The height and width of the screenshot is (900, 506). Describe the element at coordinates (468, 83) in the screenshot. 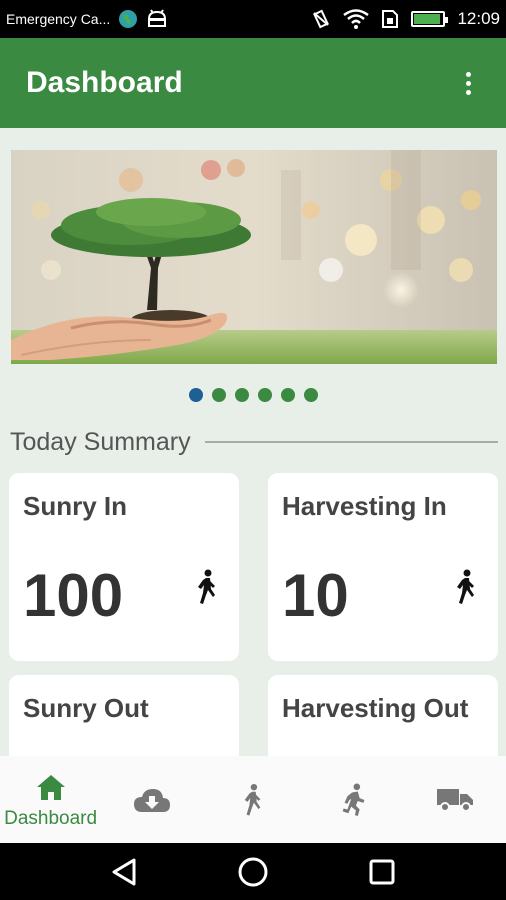

I see `more-vert-icon` at that location.